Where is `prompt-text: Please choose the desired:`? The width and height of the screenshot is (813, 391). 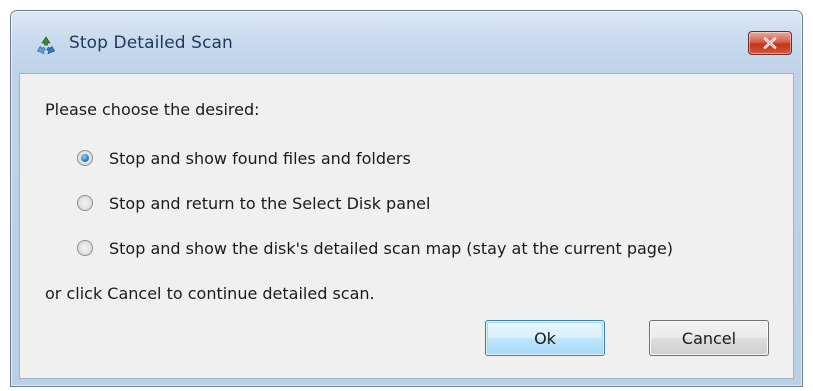 prompt-text: Please choose the desired: is located at coordinates (152, 109).